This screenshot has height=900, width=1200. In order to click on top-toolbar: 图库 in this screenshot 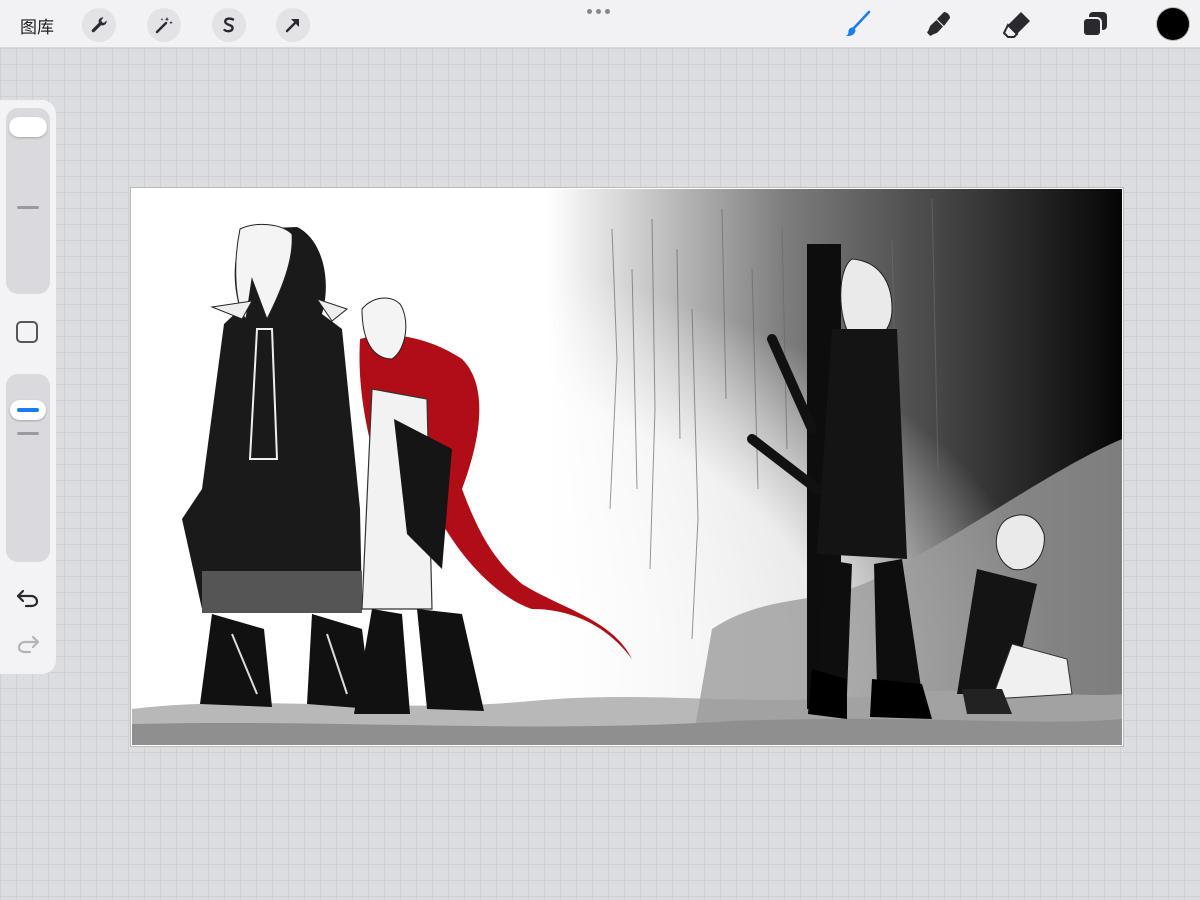, I will do `click(600, 24)`.